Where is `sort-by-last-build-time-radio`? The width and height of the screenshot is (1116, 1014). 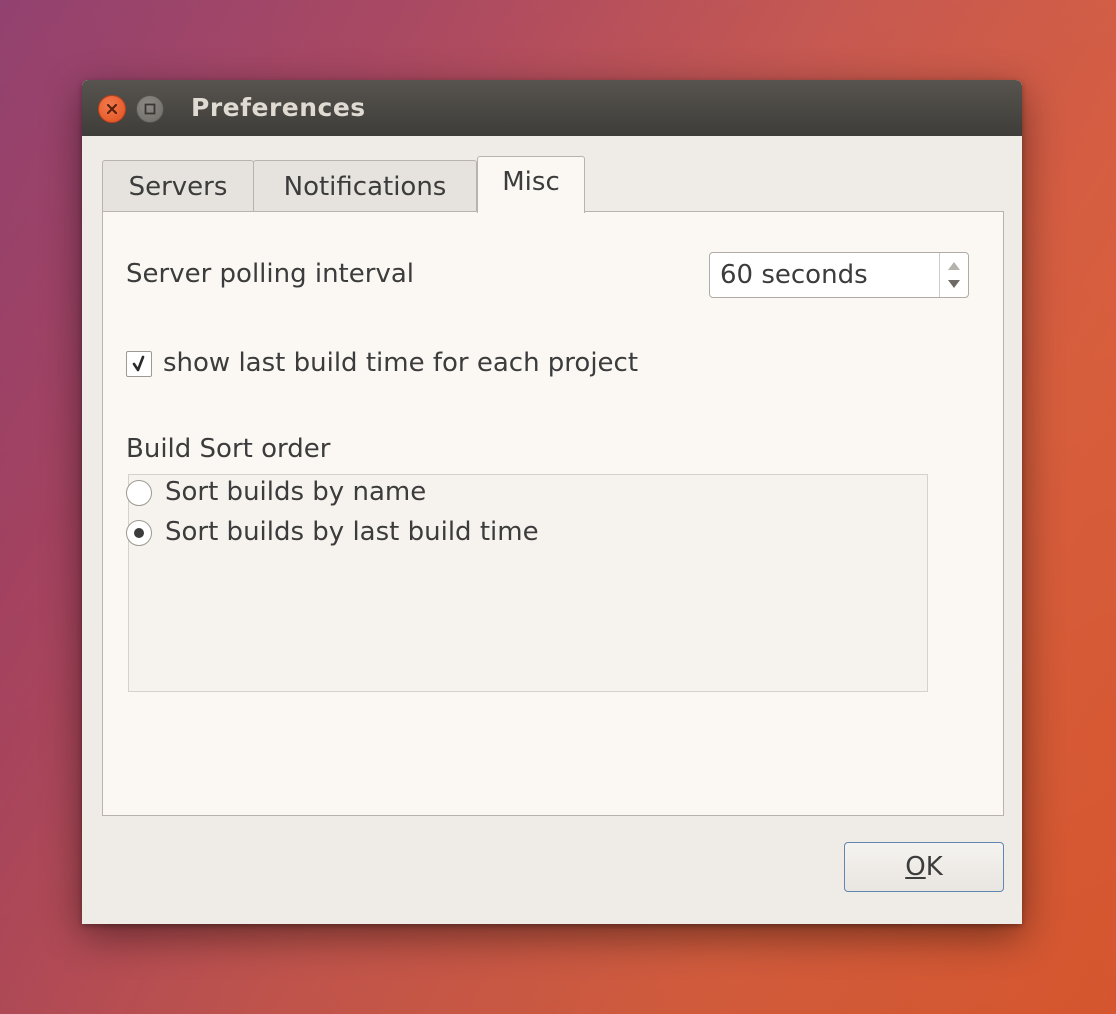 sort-by-last-build-time-radio is located at coordinates (139, 533).